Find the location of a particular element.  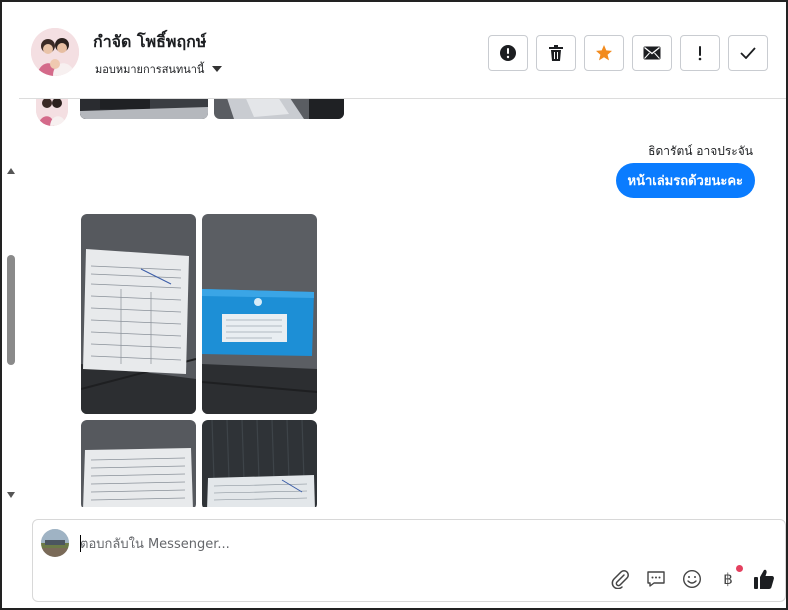

reply-input is located at coordinates (340, 544).